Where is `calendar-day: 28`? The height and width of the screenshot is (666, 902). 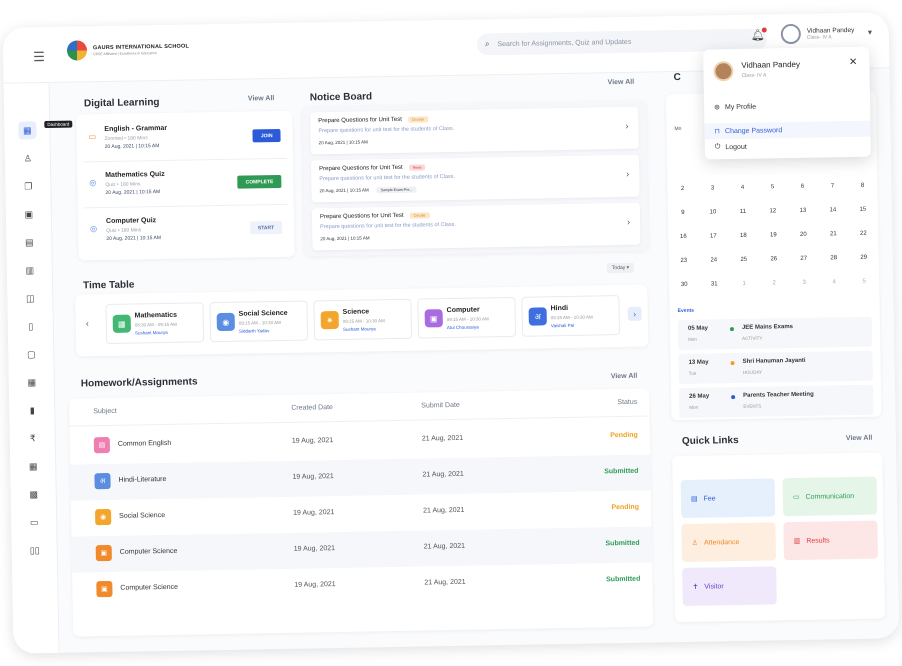
calendar-day: 28 is located at coordinates (834, 265).